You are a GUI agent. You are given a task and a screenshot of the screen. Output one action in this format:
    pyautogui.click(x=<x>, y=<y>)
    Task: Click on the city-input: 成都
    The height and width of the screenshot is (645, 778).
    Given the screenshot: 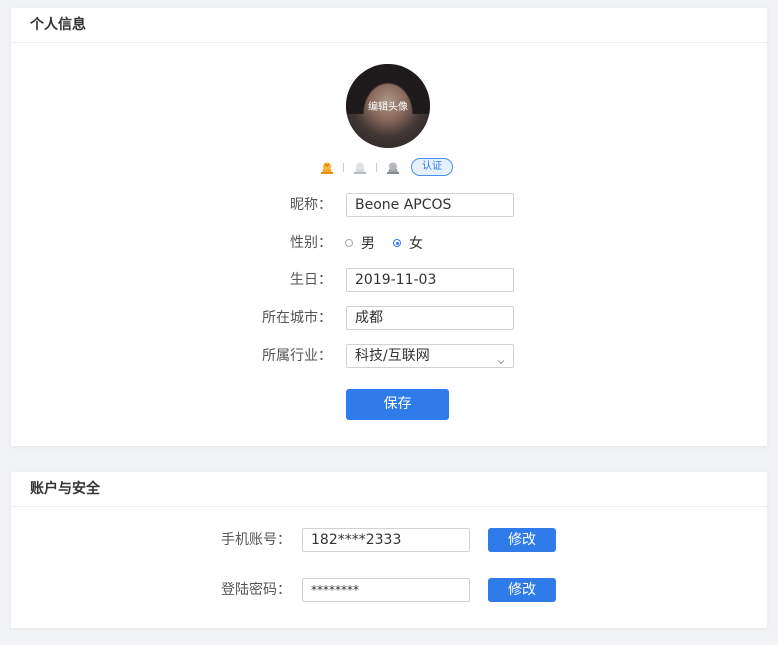 What is the action you would take?
    pyautogui.click(x=430, y=318)
    